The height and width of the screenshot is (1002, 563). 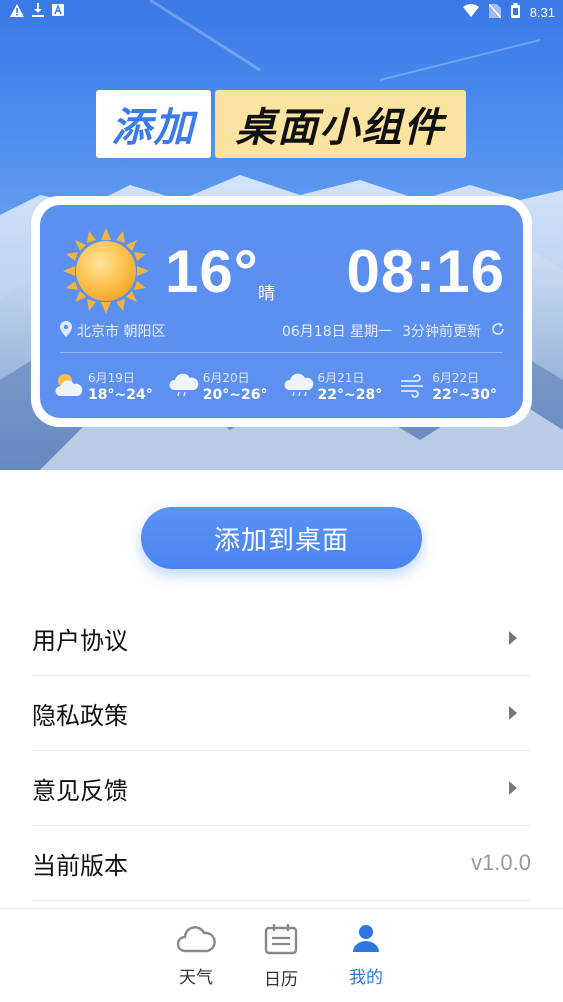 What do you see at coordinates (281, 352) in the screenshot?
I see `widget-divider` at bounding box center [281, 352].